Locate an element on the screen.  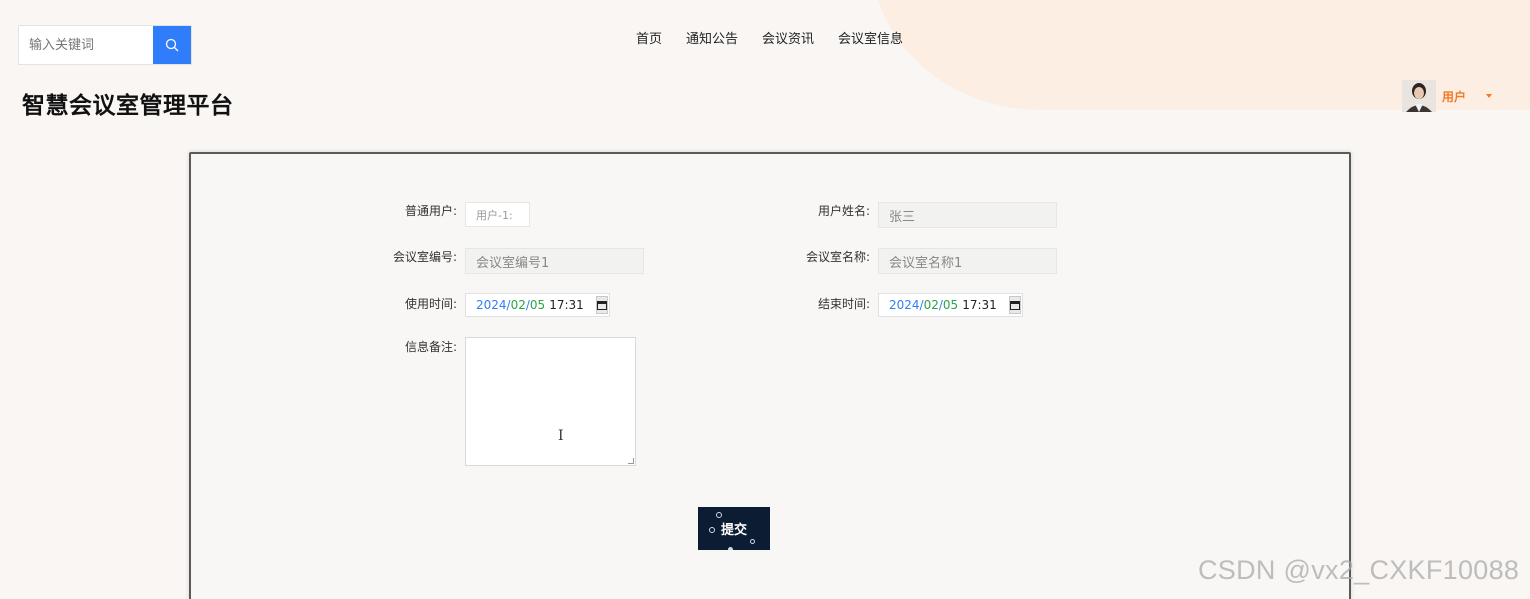
submit-label: 提交 is located at coordinates (733, 530).